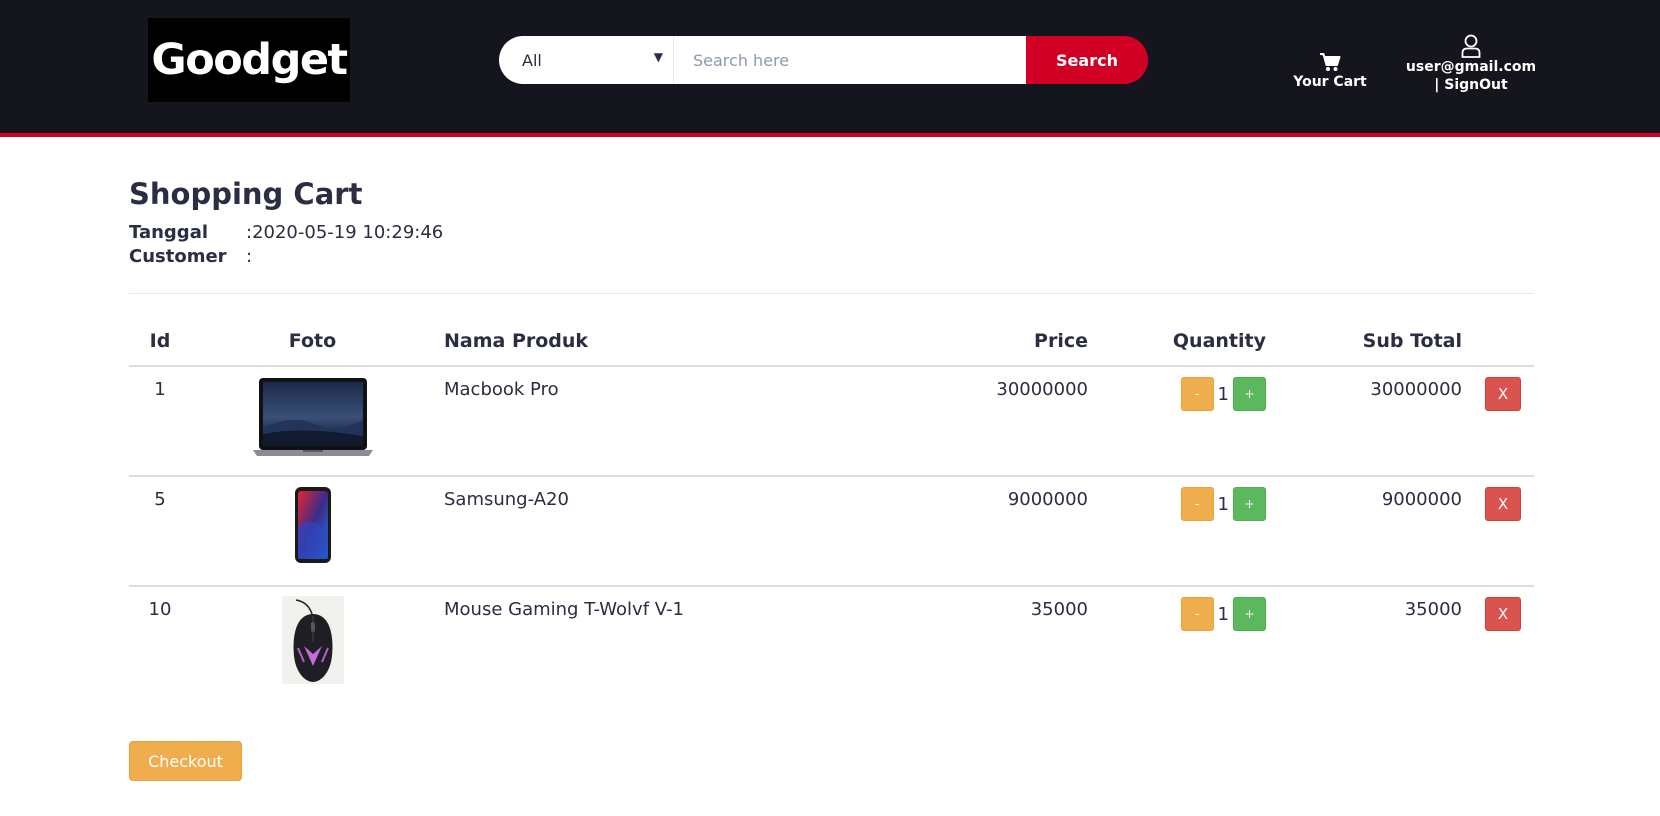 This screenshot has height=816, width=1660. I want to click on column-header-foto: Foto, so click(312, 340).